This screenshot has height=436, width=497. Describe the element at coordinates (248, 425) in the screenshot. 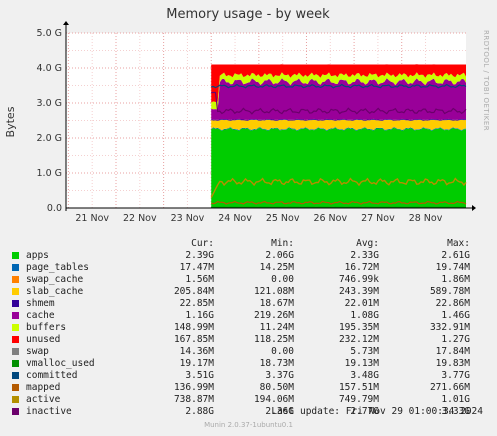

I see `munin-version: Munin 2.0.37-1ubuntu0.1` at that location.